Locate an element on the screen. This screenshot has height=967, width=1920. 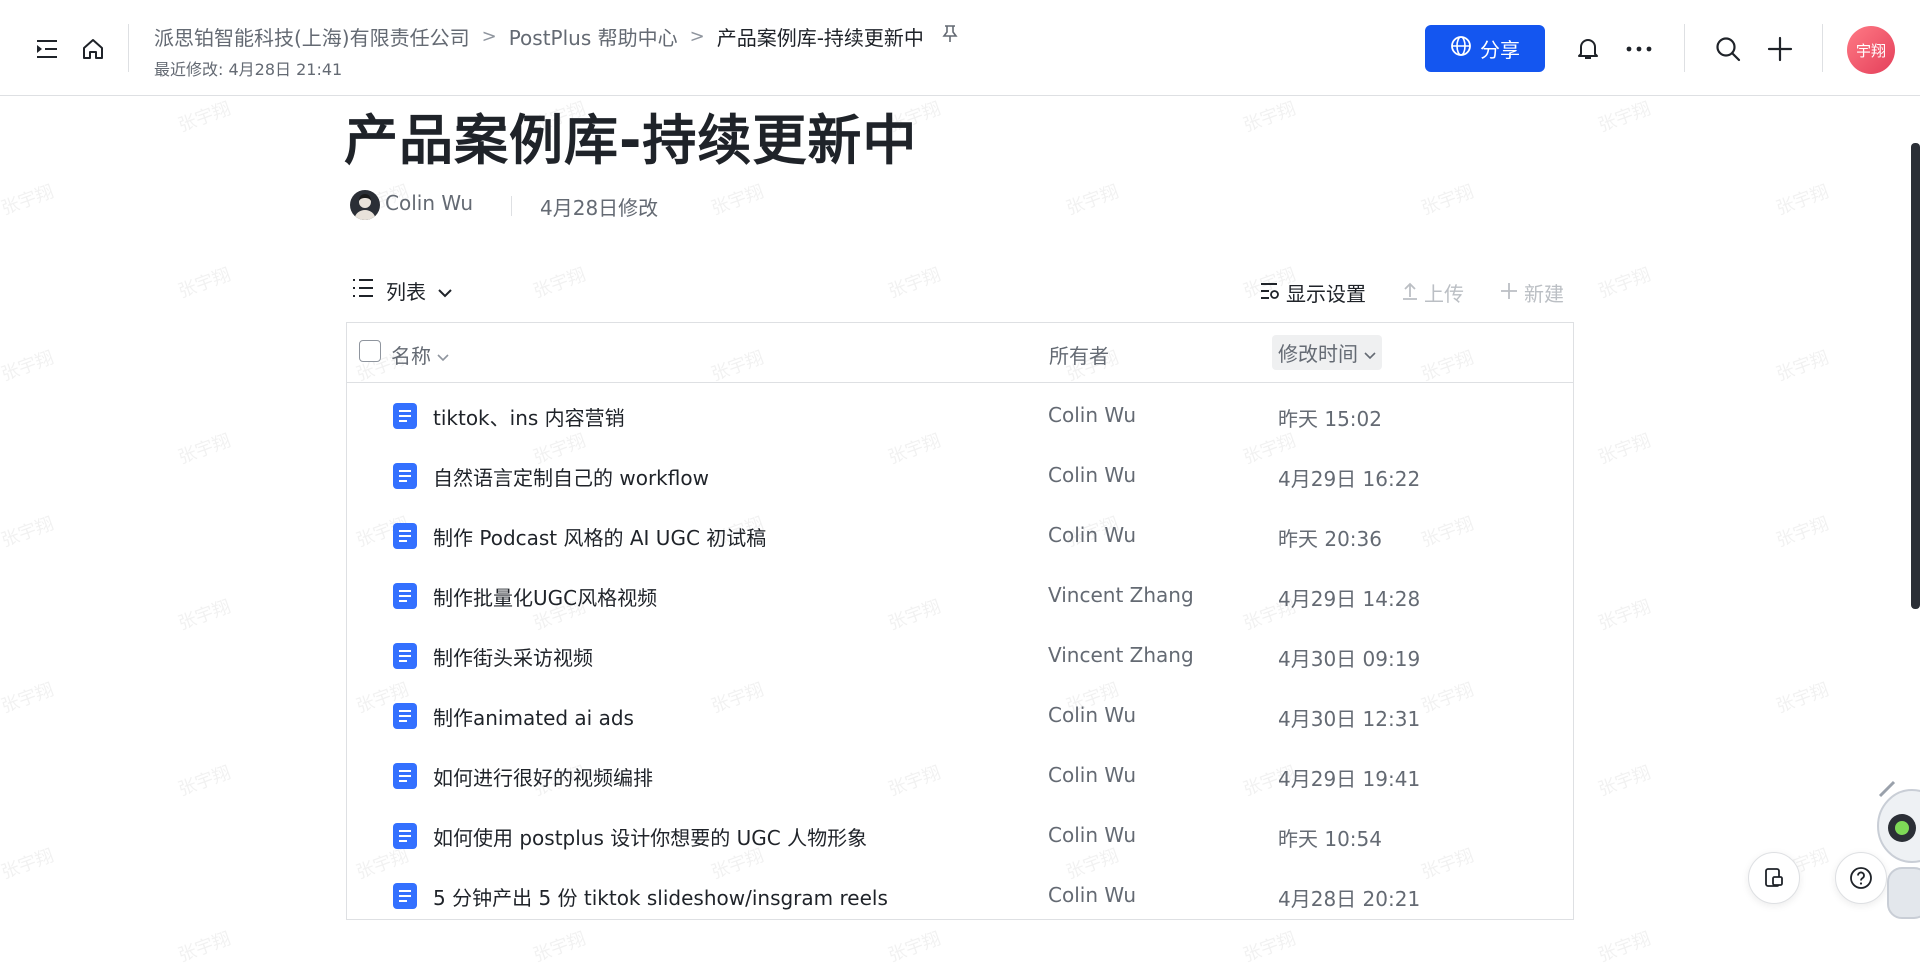
row-name: 制作街头采访视频 is located at coordinates (513, 656).